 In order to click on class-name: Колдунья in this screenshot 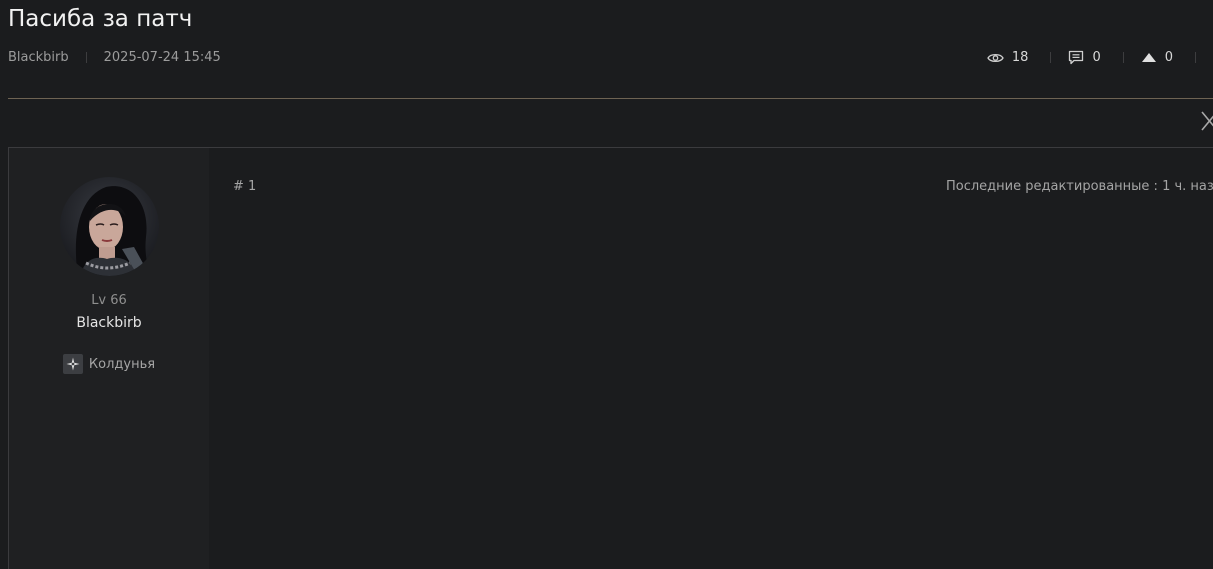, I will do `click(122, 364)`.